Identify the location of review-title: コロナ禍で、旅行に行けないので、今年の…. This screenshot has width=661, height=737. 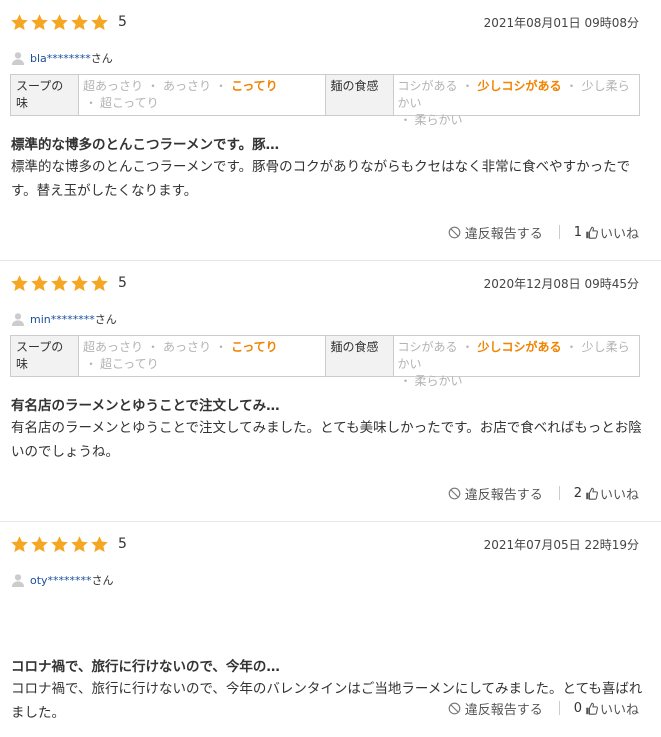
(145, 667).